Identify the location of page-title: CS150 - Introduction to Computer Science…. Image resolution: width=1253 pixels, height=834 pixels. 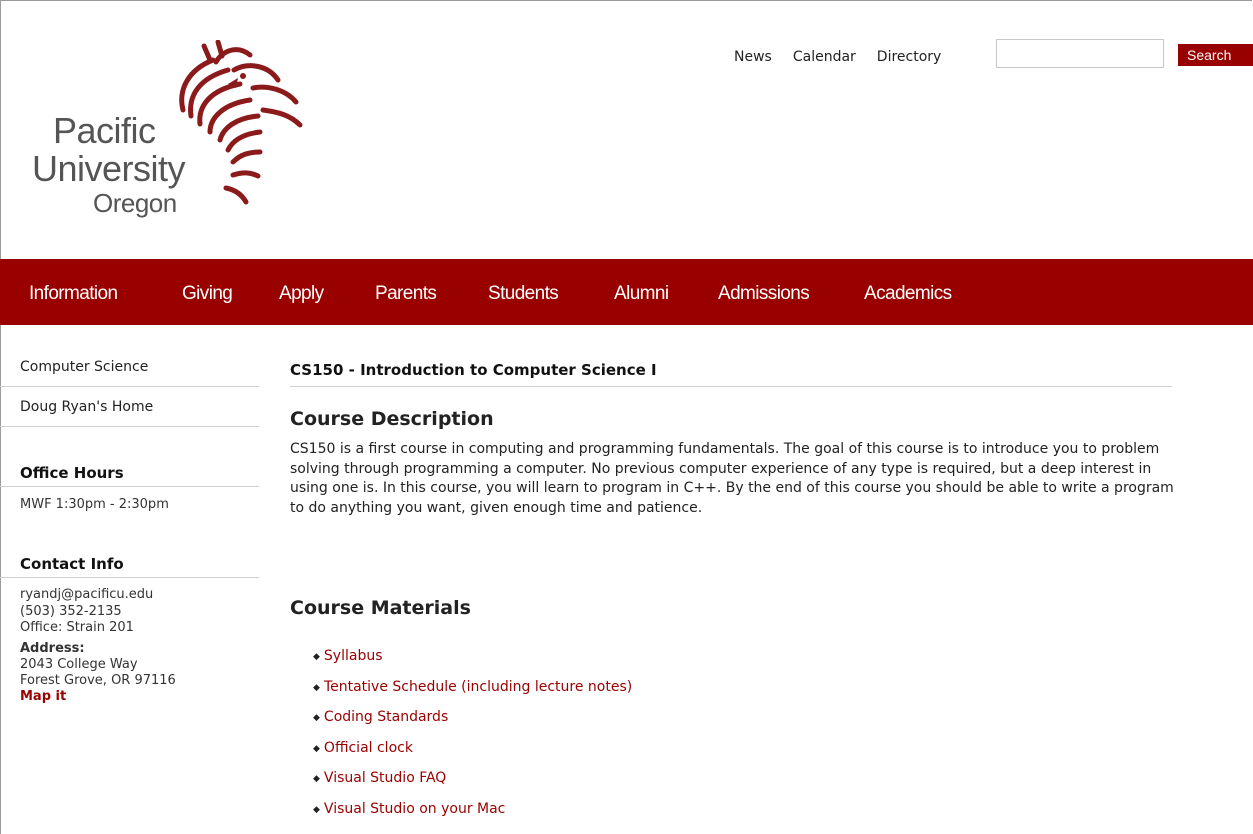
(731, 374).